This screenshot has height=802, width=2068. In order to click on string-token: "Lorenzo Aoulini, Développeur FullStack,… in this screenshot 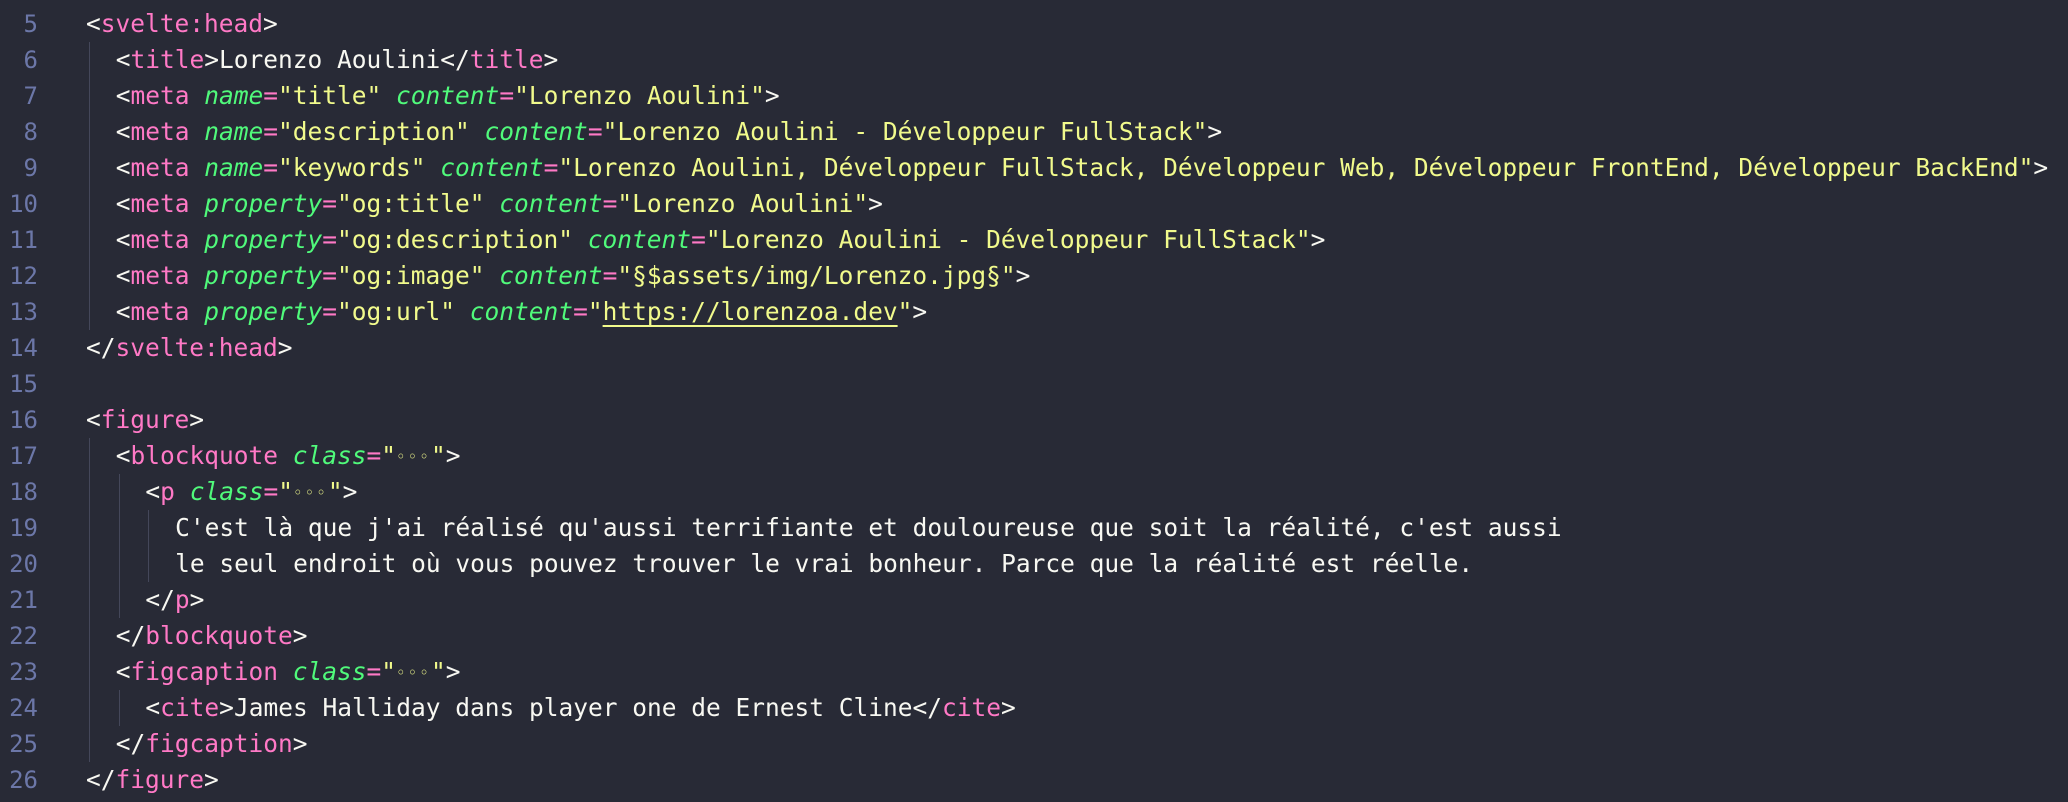, I will do `click(1296, 167)`.